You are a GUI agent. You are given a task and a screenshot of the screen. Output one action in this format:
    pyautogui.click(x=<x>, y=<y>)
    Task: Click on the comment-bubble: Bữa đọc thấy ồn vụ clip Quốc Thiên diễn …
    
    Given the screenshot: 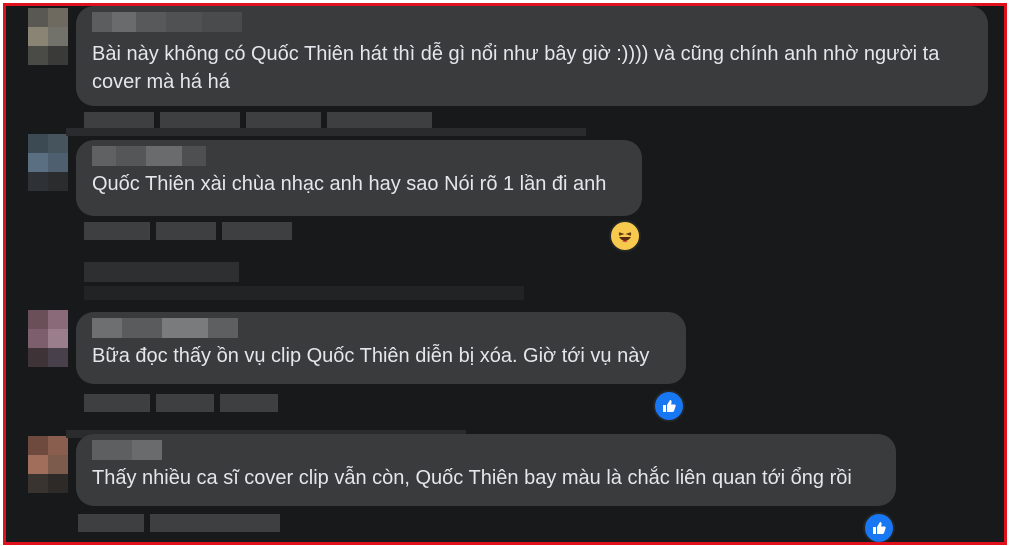 What is the action you would take?
    pyautogui.click(x=381, y=348)
    